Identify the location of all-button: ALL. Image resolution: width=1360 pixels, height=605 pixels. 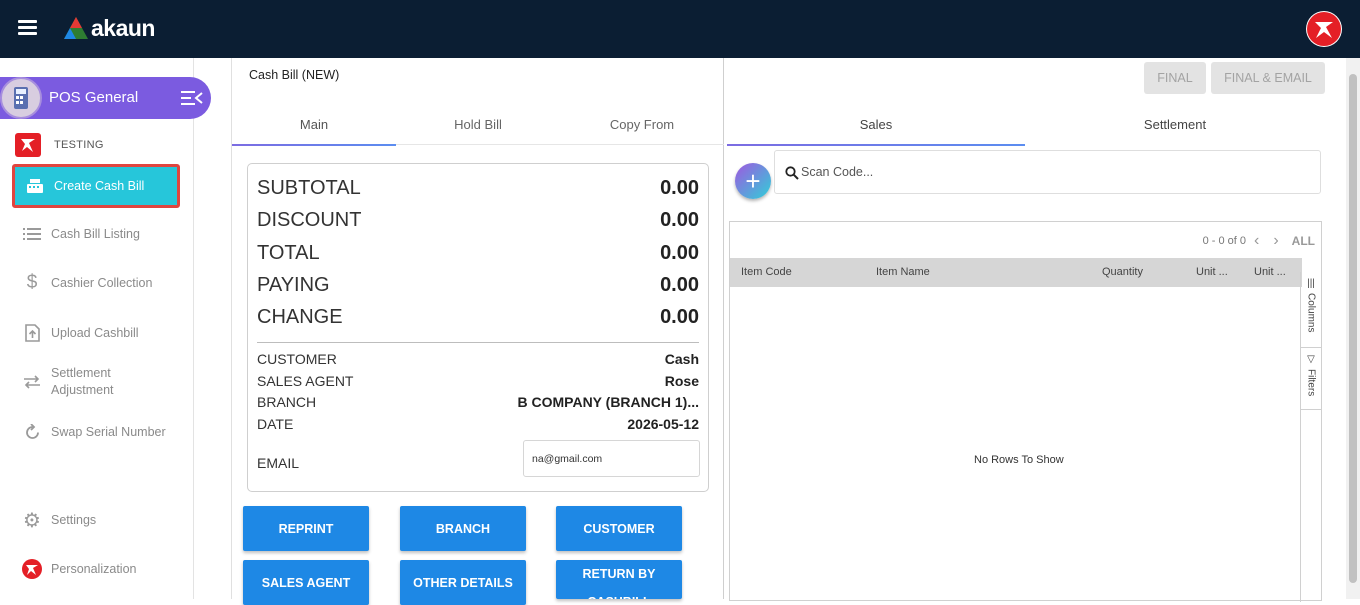
(1303, 241).